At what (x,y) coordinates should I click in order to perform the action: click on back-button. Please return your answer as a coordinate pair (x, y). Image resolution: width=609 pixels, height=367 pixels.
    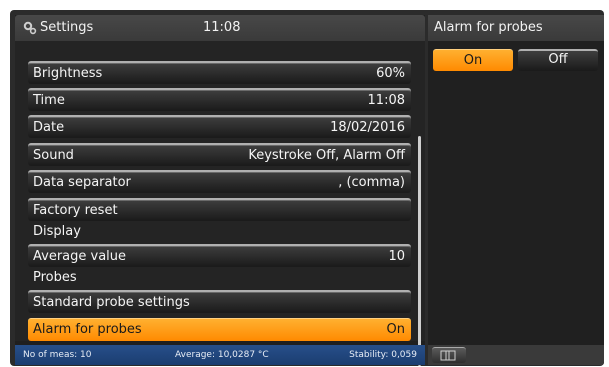
    Looking at the image, I should click on (449, 355).